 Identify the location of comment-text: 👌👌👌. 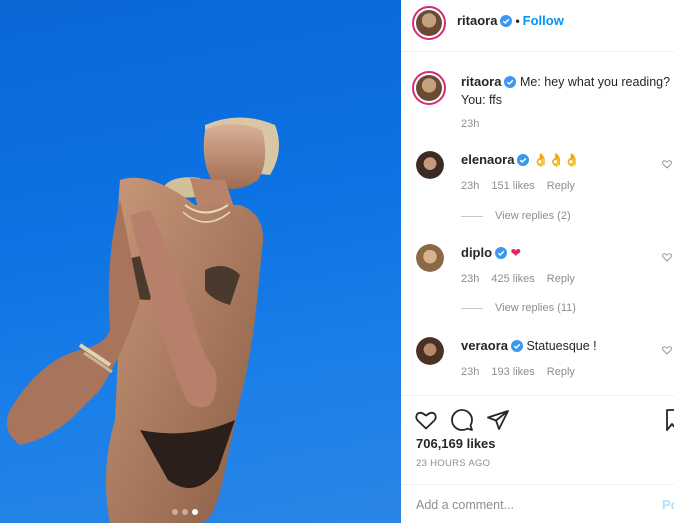
(556, 160).